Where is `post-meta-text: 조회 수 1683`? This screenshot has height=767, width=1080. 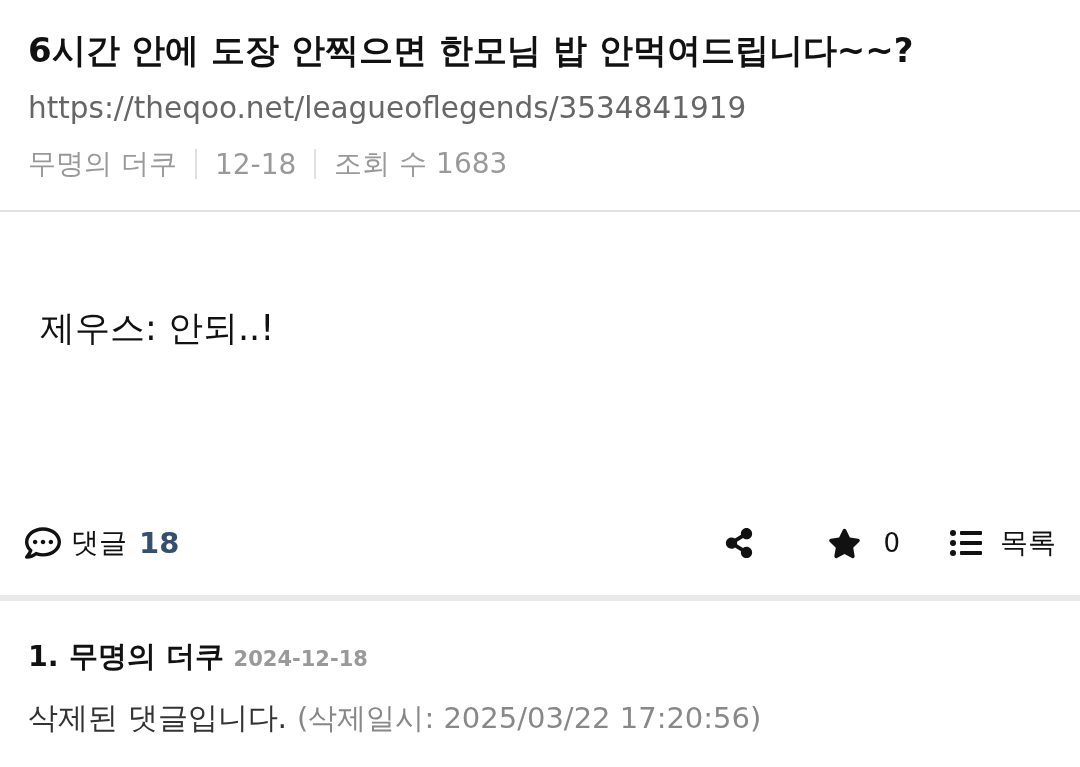
post-meta-text: 조회 수 1683 is located at coordinates (421, 164).